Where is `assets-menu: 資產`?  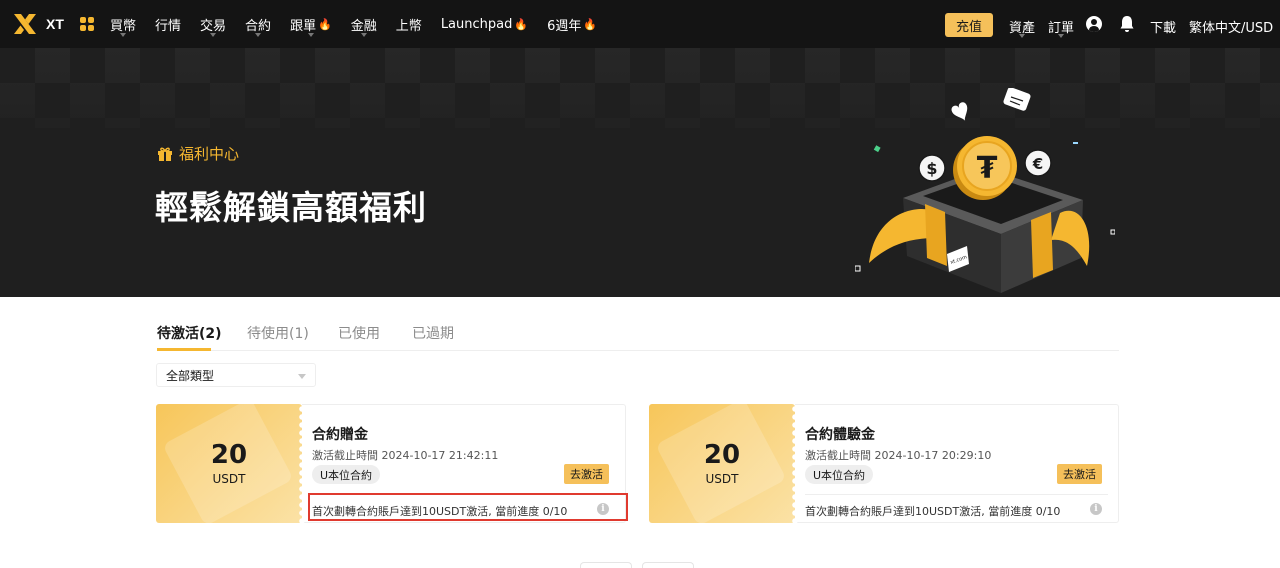 assets-menu: 資產 is located at coordinates (1022, 27).